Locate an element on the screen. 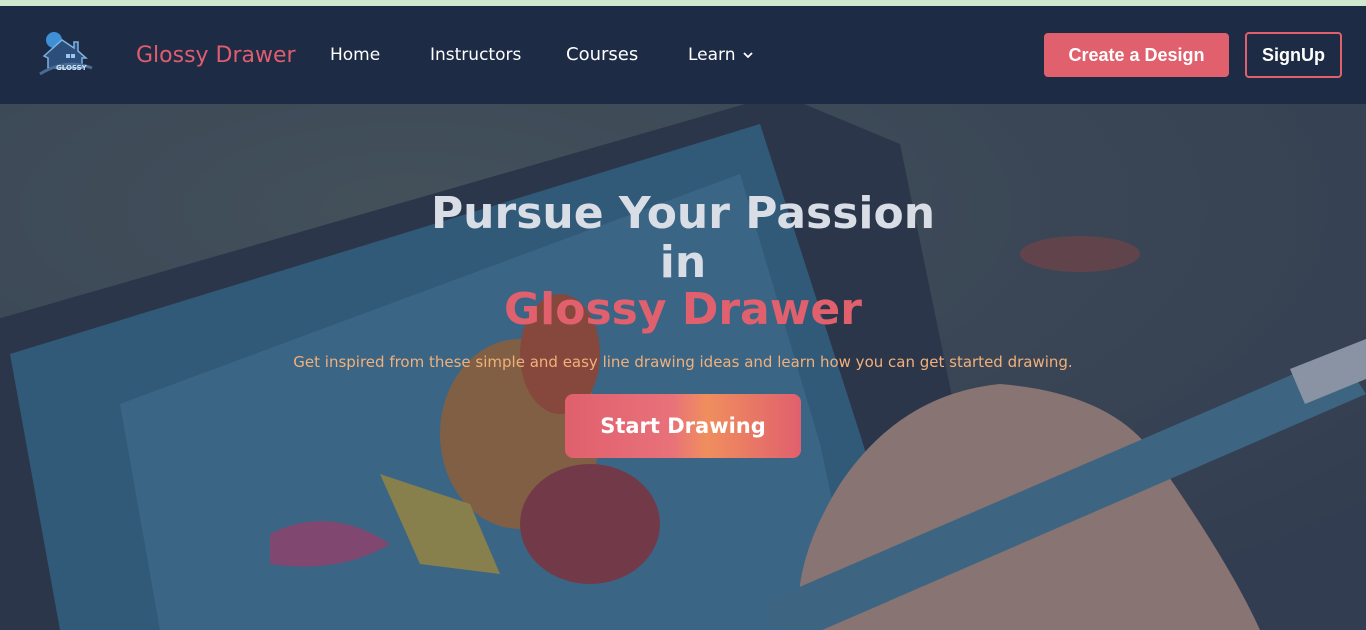 The image size is (1366, 630). hero-title-line-3: Glossy Drawer is located at coordinates (683, 309).